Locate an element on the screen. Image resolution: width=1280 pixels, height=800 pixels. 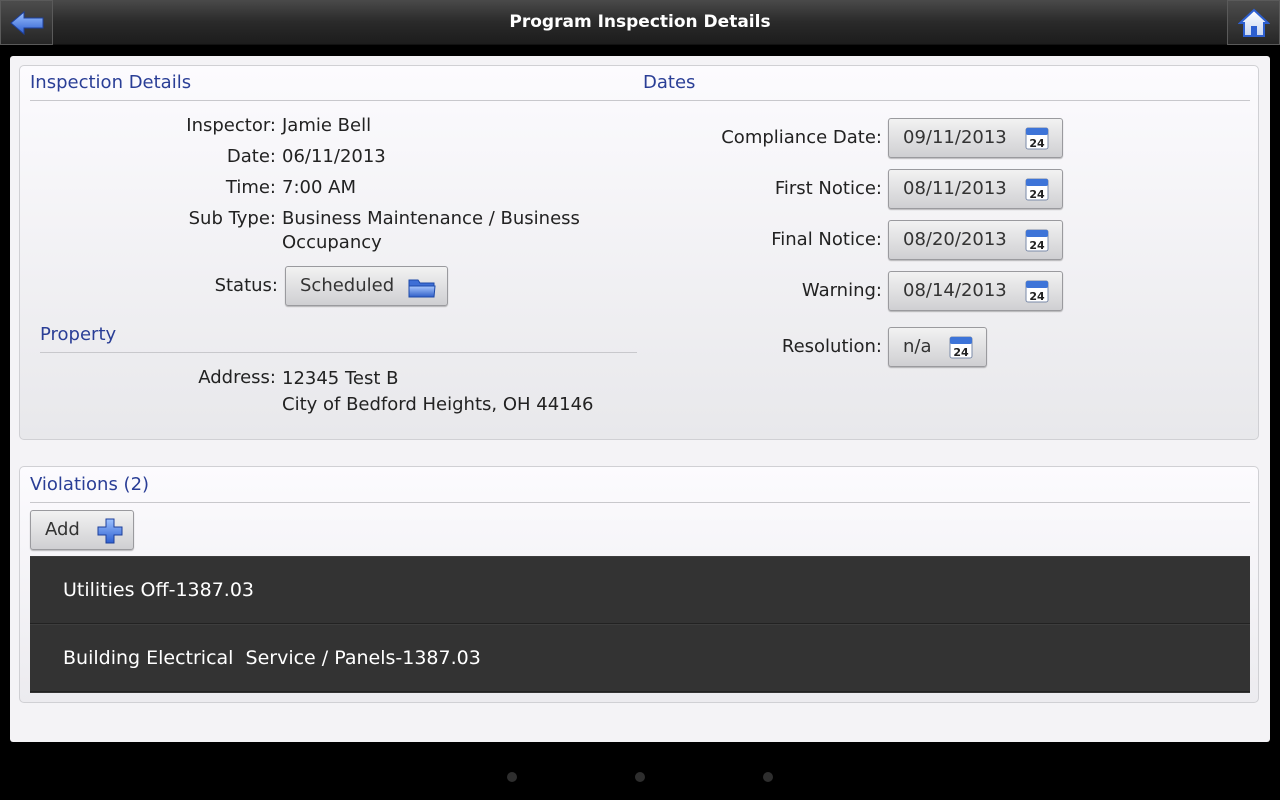
resolution-label: Resolution: is located at coordinates (831, 346).